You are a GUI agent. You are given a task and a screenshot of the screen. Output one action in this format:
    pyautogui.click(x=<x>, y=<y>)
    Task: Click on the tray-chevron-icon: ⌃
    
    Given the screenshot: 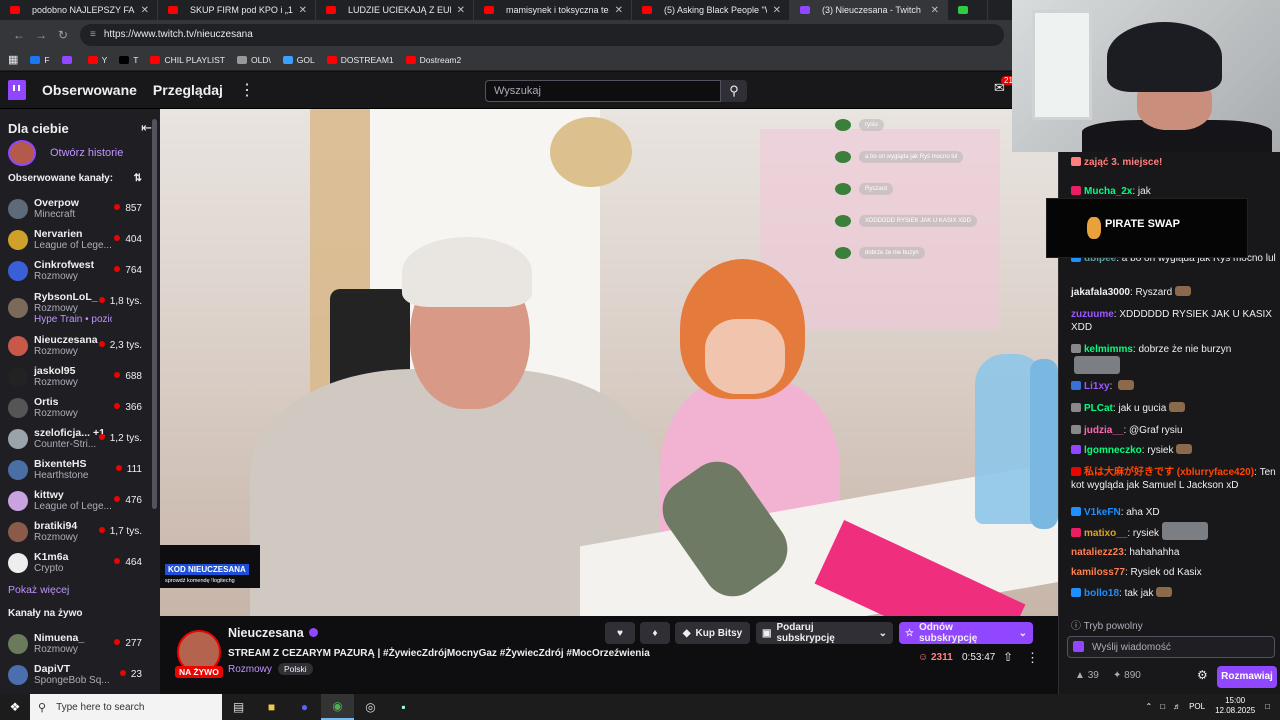 What is the action you would take?
    pyautogui.click(x=1149, y=706)
    